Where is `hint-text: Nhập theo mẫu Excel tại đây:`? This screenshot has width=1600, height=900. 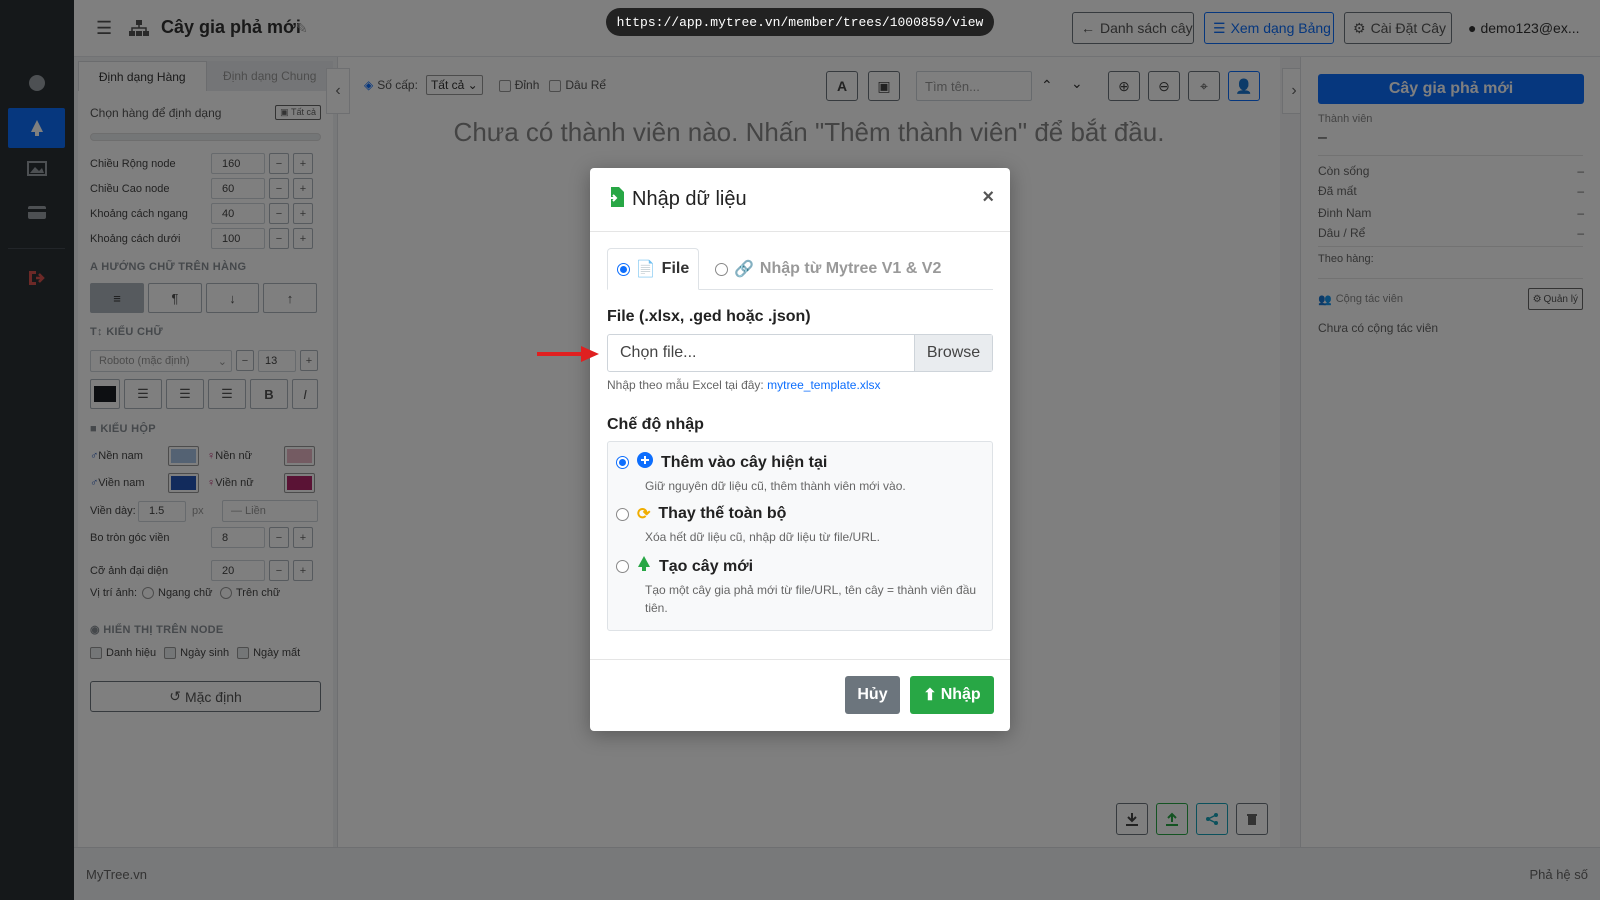
hint-text: Nhập theo mẫu Excel tại đây: is located at coordinates (685, 385).